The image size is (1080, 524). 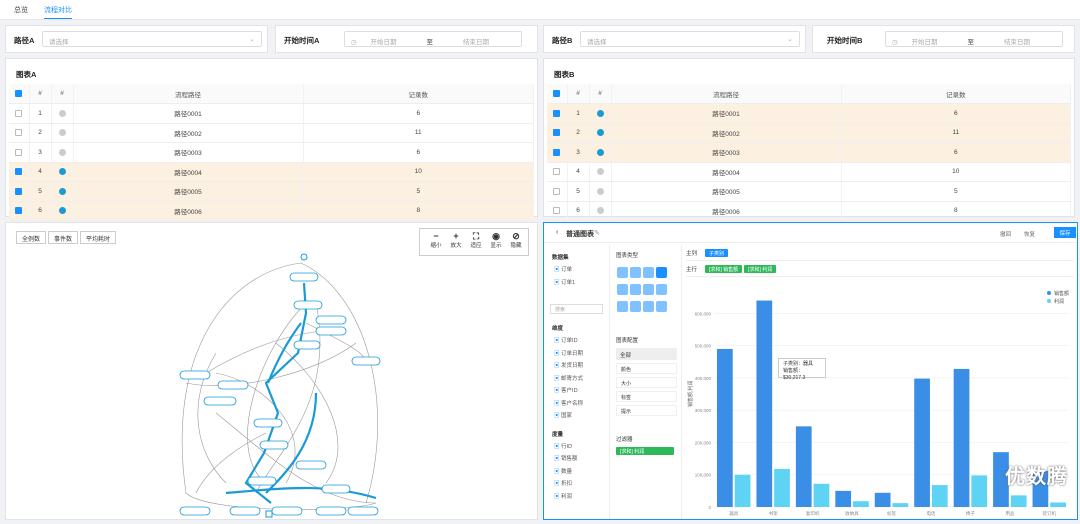 What do you see at coordinates (1029, 234) in the screenshot?
I see `redo-button: 恢复` at bounding box center [1029, 234].